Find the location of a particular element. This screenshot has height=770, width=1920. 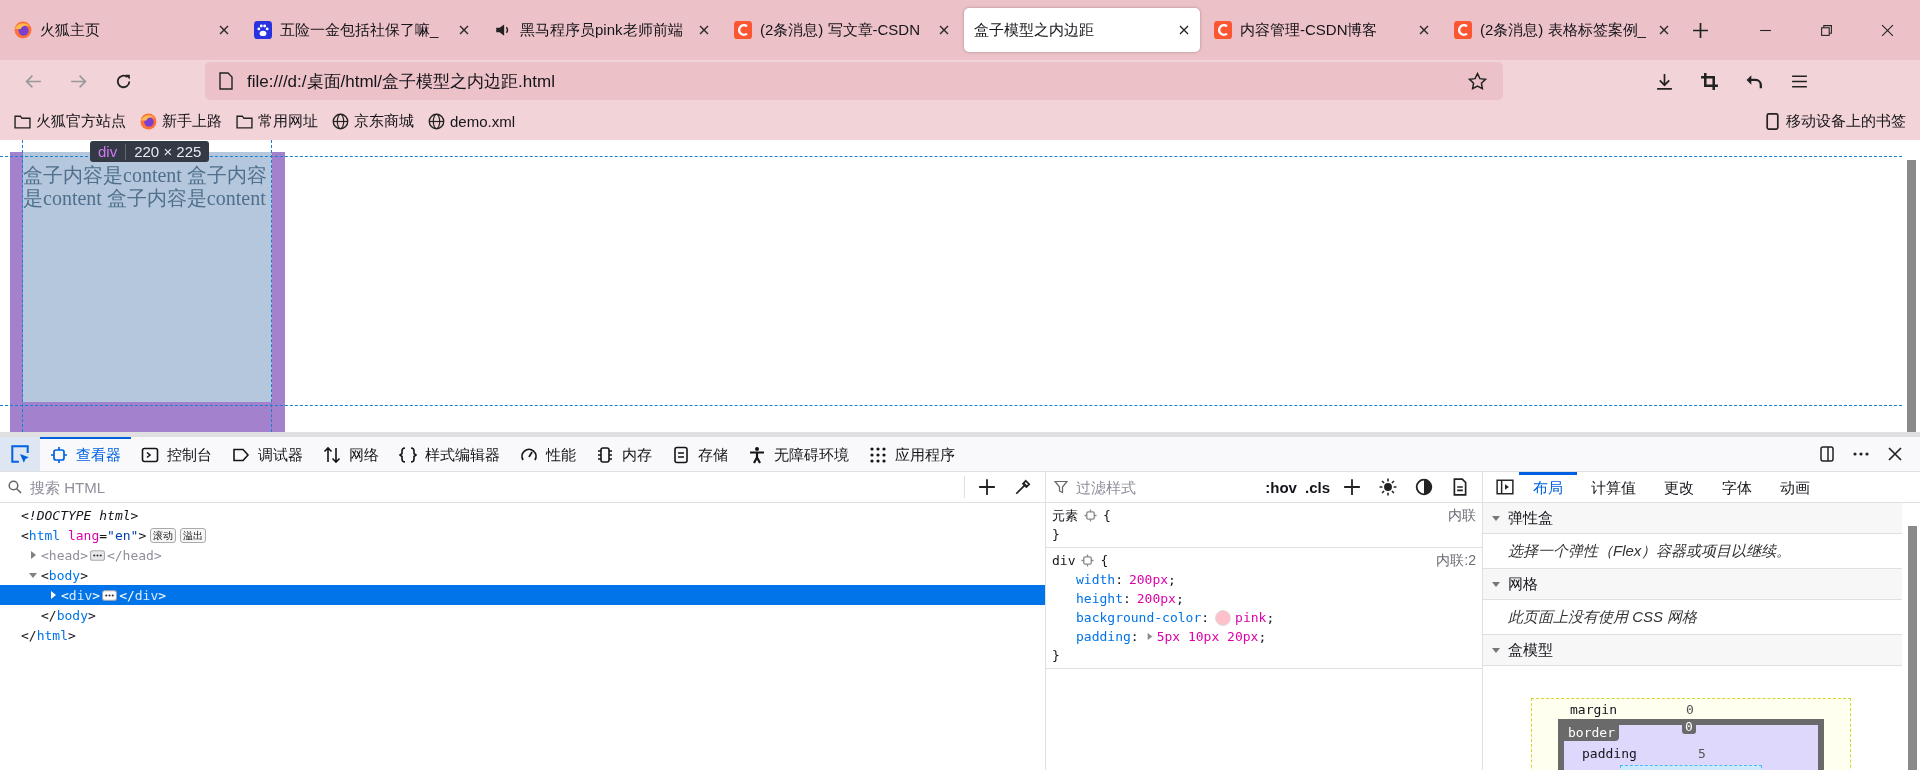

browser-tab: 五险一金包括社保了嘛_ is located at coordinates (362, 30).